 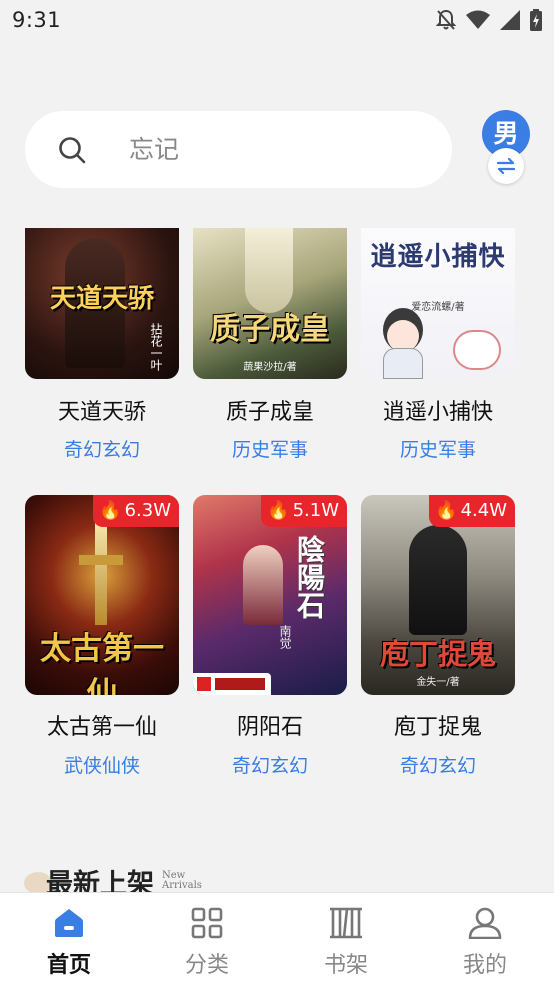 I want to click on book-title: 天道天骄, so click(x=101, y=412).